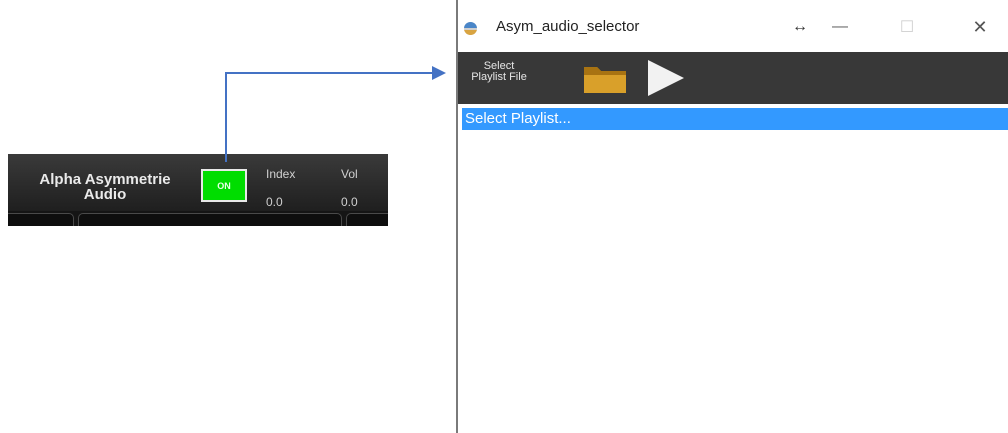  I want to click on title-bar: Asym_audio_selector ↔ — ☐ ✕, so click(733, 26).